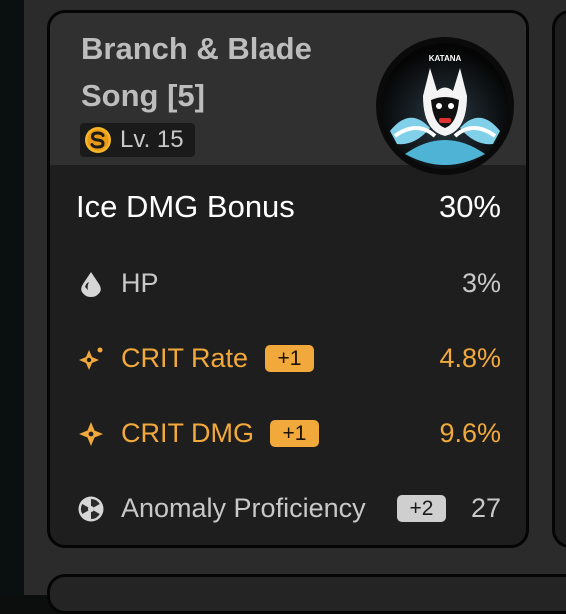  What do you see at coordinates (185, 358) in the screenshot?
I see `sub-stat-name: CRIT Rate` at bounding box center [185, 358].